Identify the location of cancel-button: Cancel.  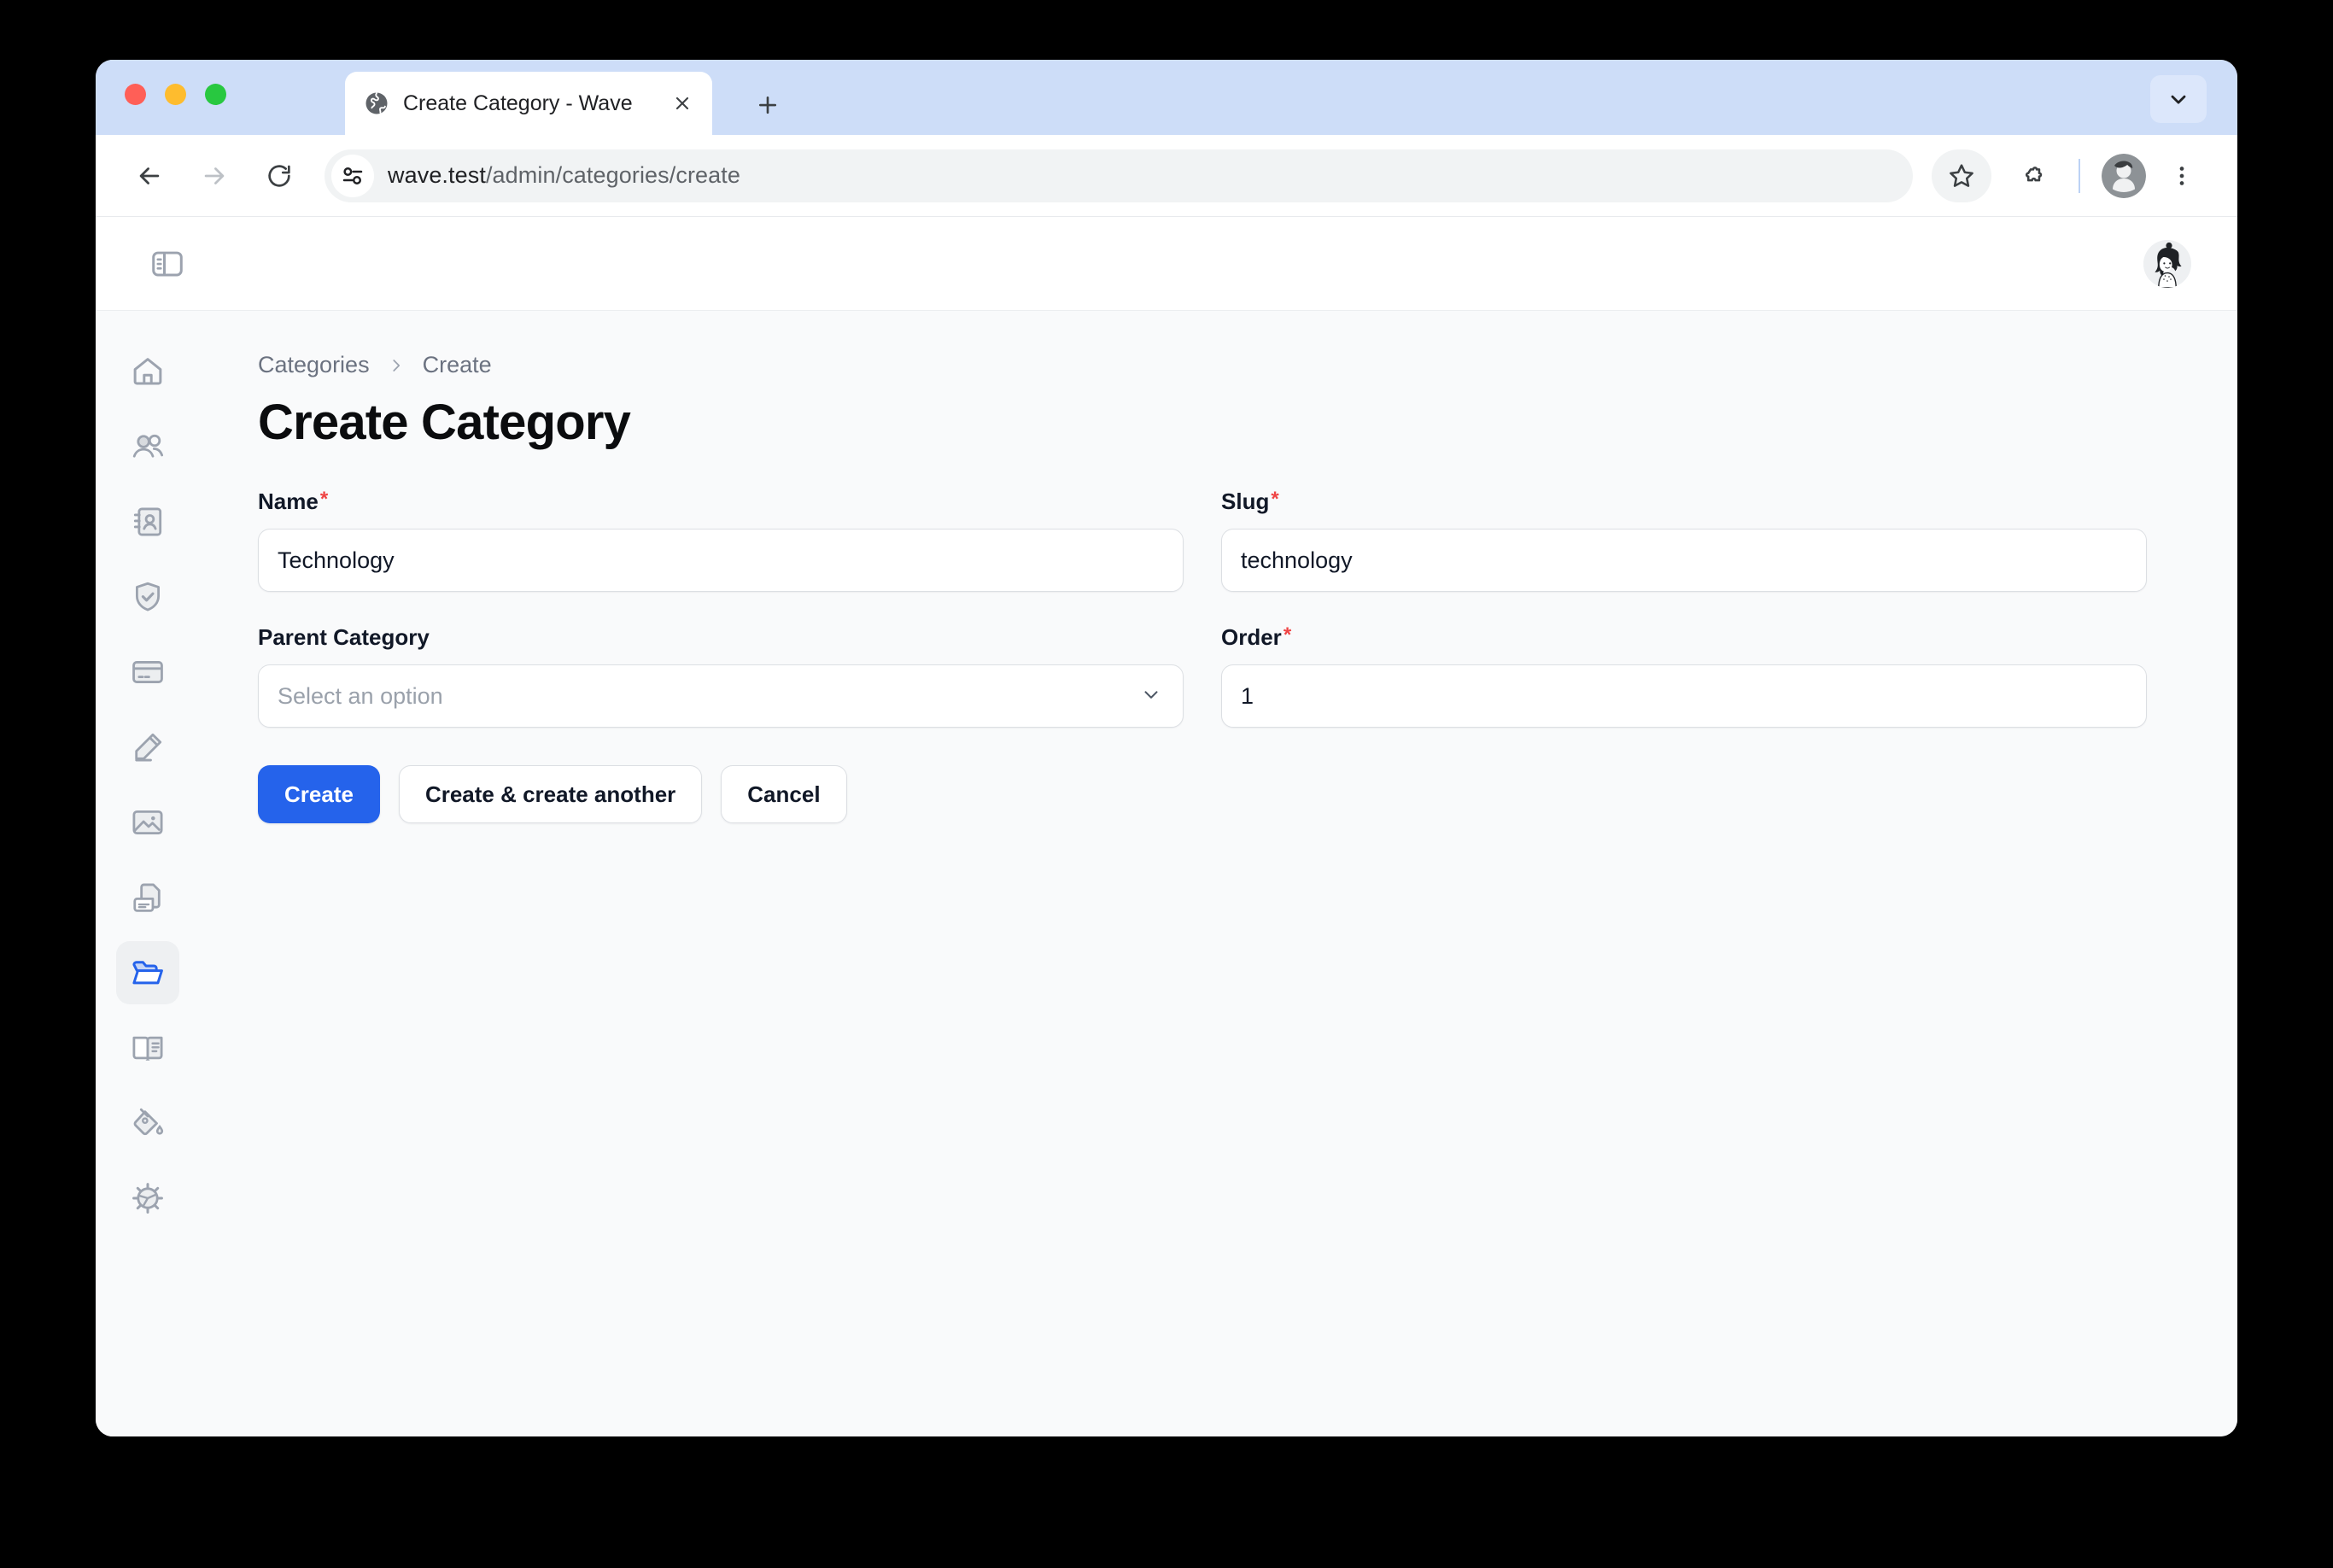
(784, 794).